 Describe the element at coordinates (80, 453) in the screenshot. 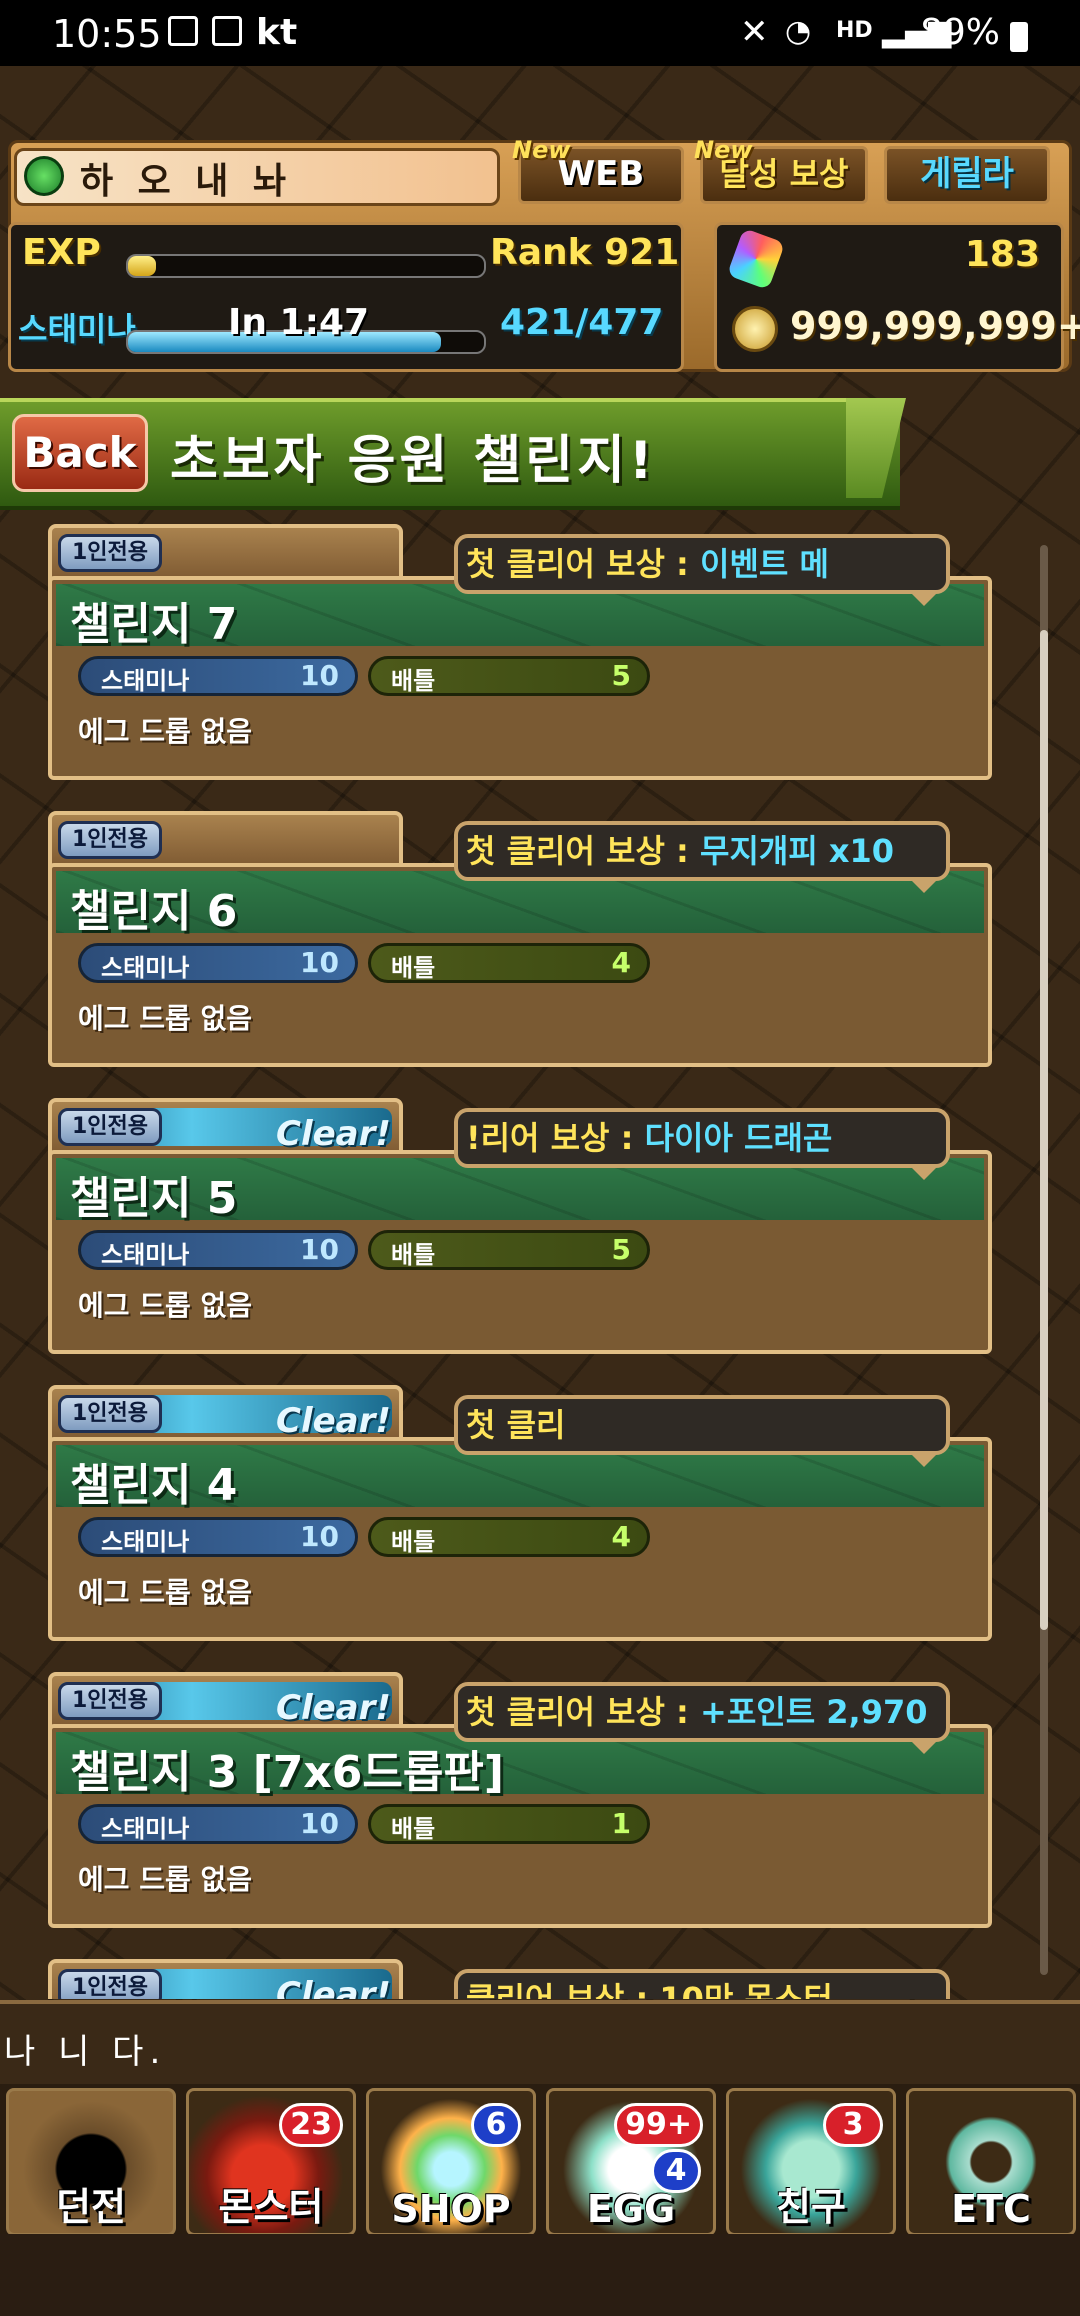

I see `back-button: Back` at that location.